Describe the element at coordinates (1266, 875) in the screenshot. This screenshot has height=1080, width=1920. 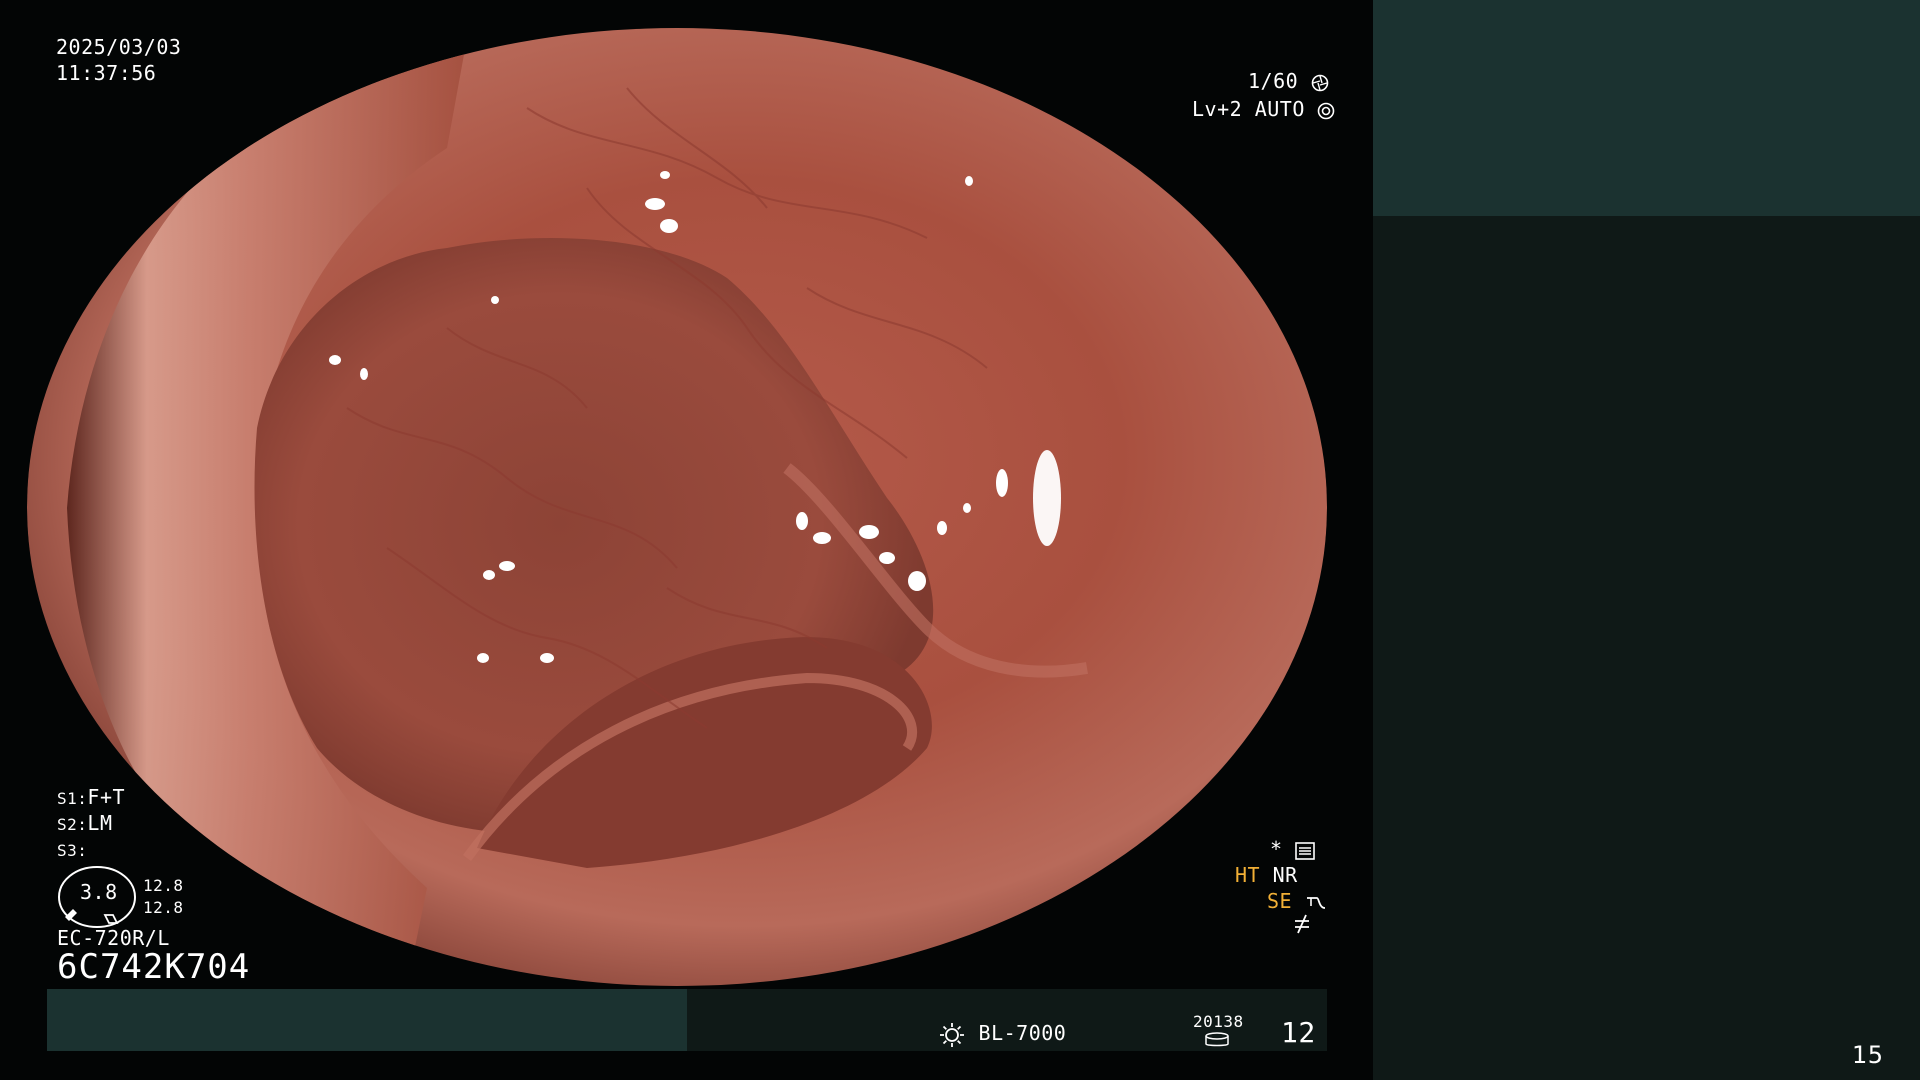
I see `ht-nr-indicator: HT NR` at that location.